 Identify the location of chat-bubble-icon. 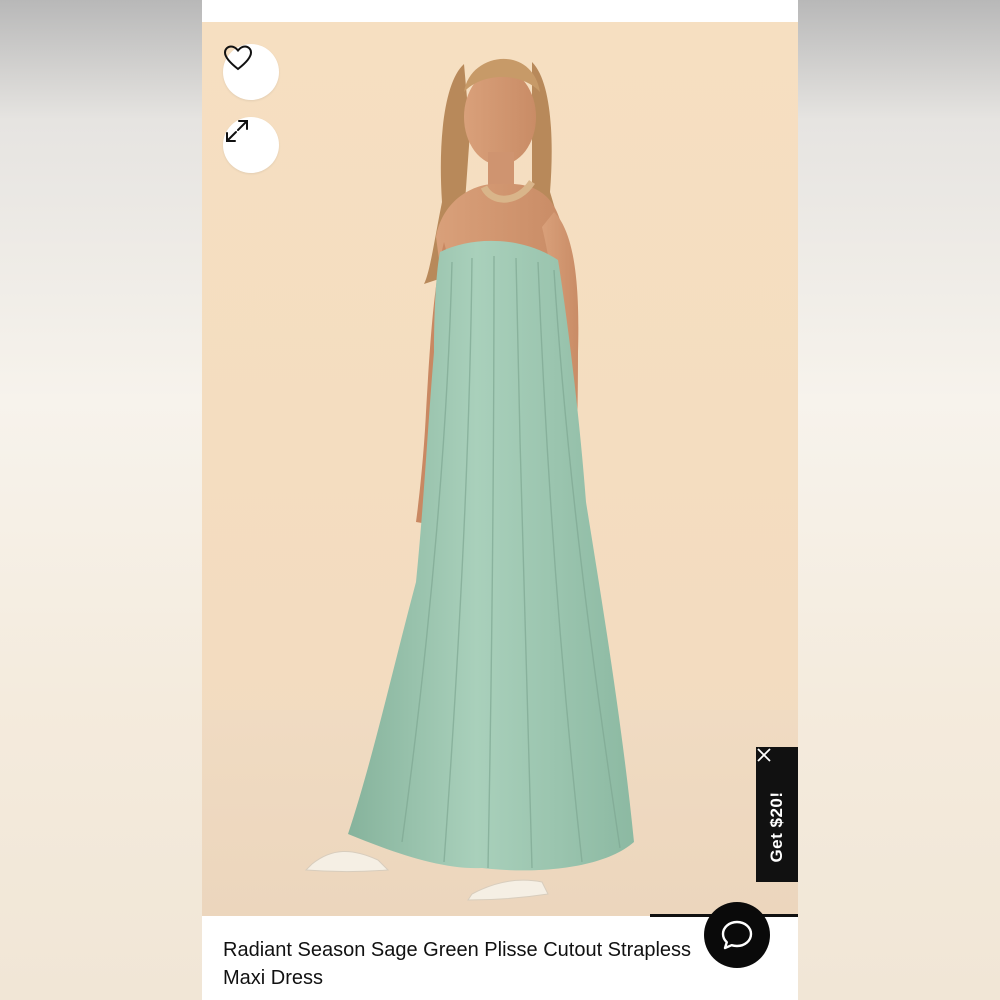
(737, 935).